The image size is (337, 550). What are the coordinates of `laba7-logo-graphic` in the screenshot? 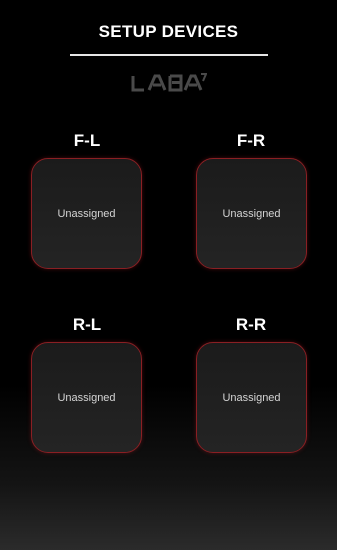 It's located at (169, 82).